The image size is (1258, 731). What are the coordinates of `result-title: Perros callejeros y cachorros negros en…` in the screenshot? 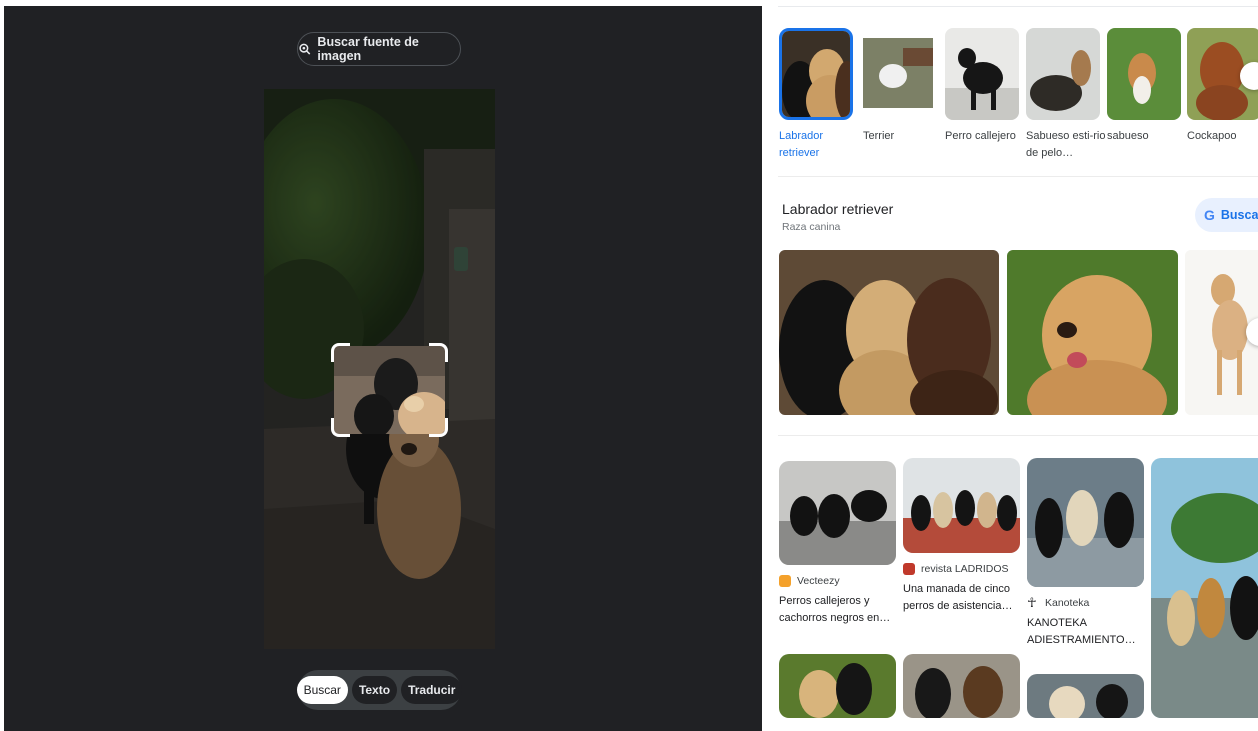 It's located at (837, 610).